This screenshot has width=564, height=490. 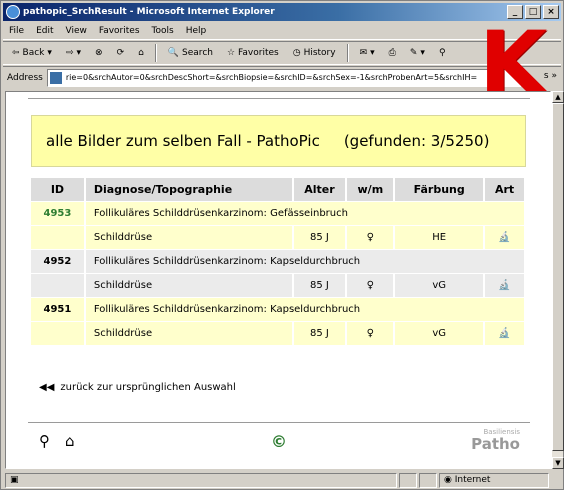 What do you see at coordinates (201, 480) in the screenshot?
I see `status-text: ▣` at bounding box center [201, 480].